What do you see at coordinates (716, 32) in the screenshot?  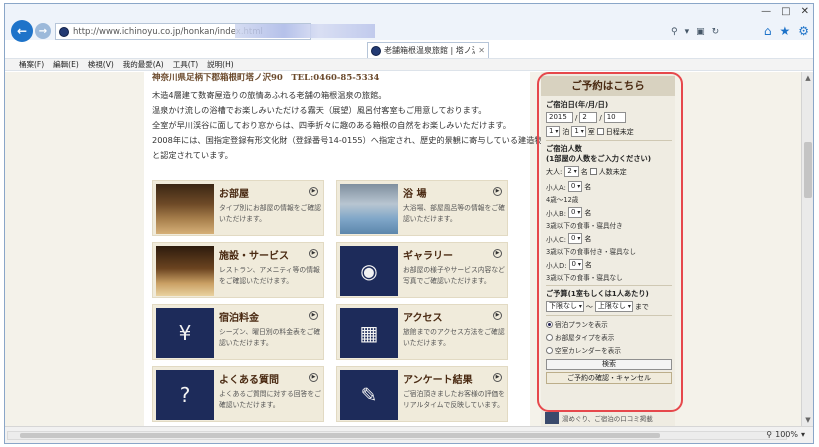 I see `refresh-icon: ↻` at bounding box center [716, 32].